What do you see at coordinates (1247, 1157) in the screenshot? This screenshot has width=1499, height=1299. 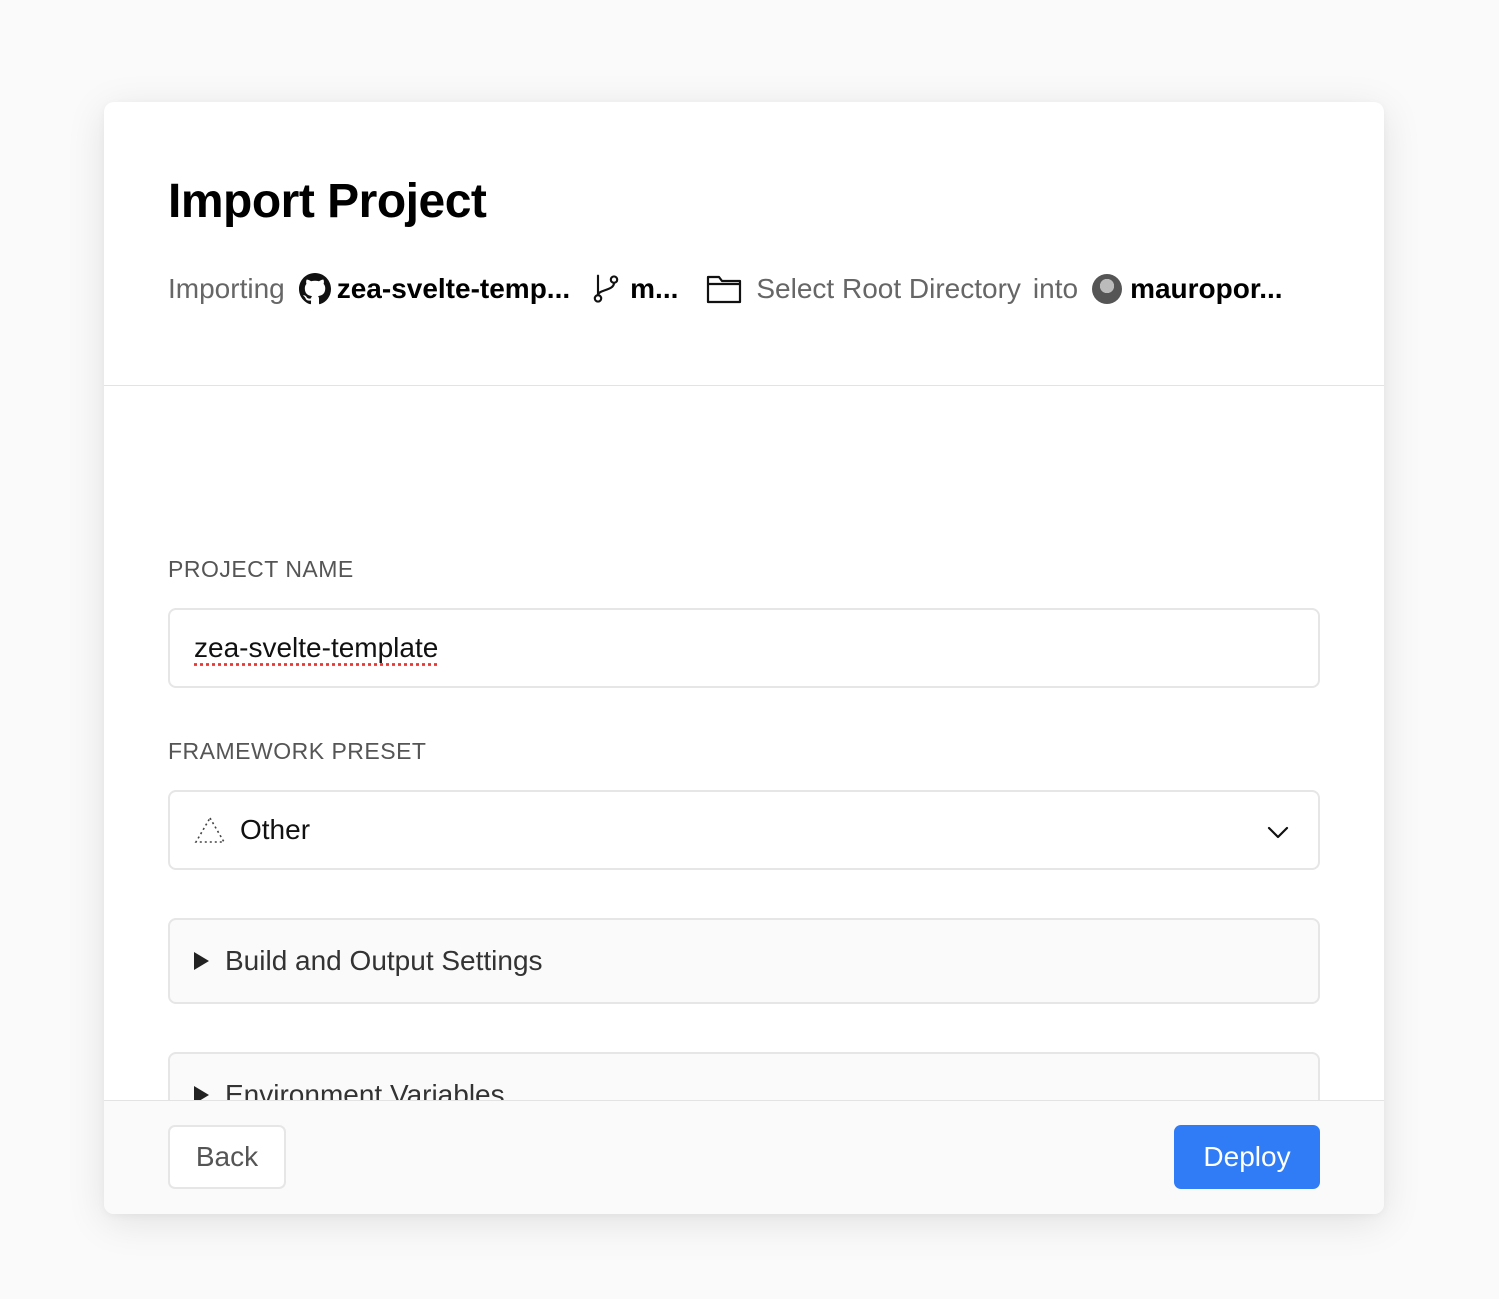 I see `deploy-button: Deploy` at bounding box center [1247, 1157].